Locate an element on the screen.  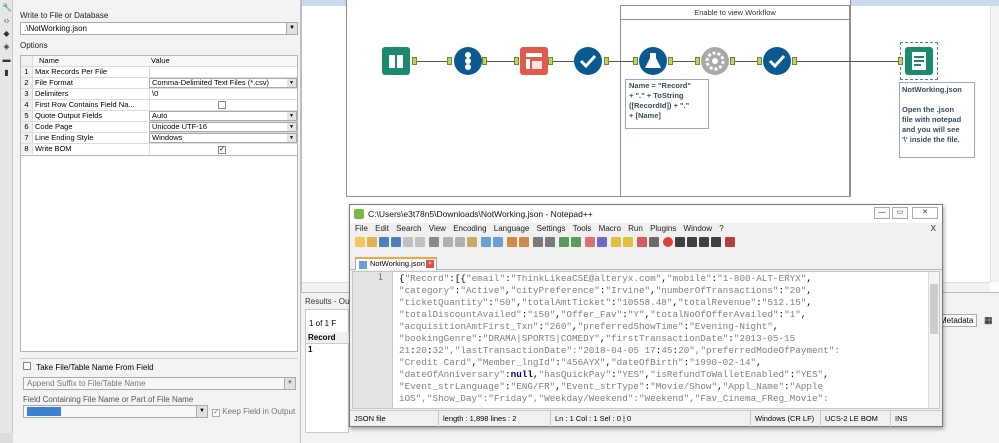
save-all-icon is located at coordinates (396, 242).